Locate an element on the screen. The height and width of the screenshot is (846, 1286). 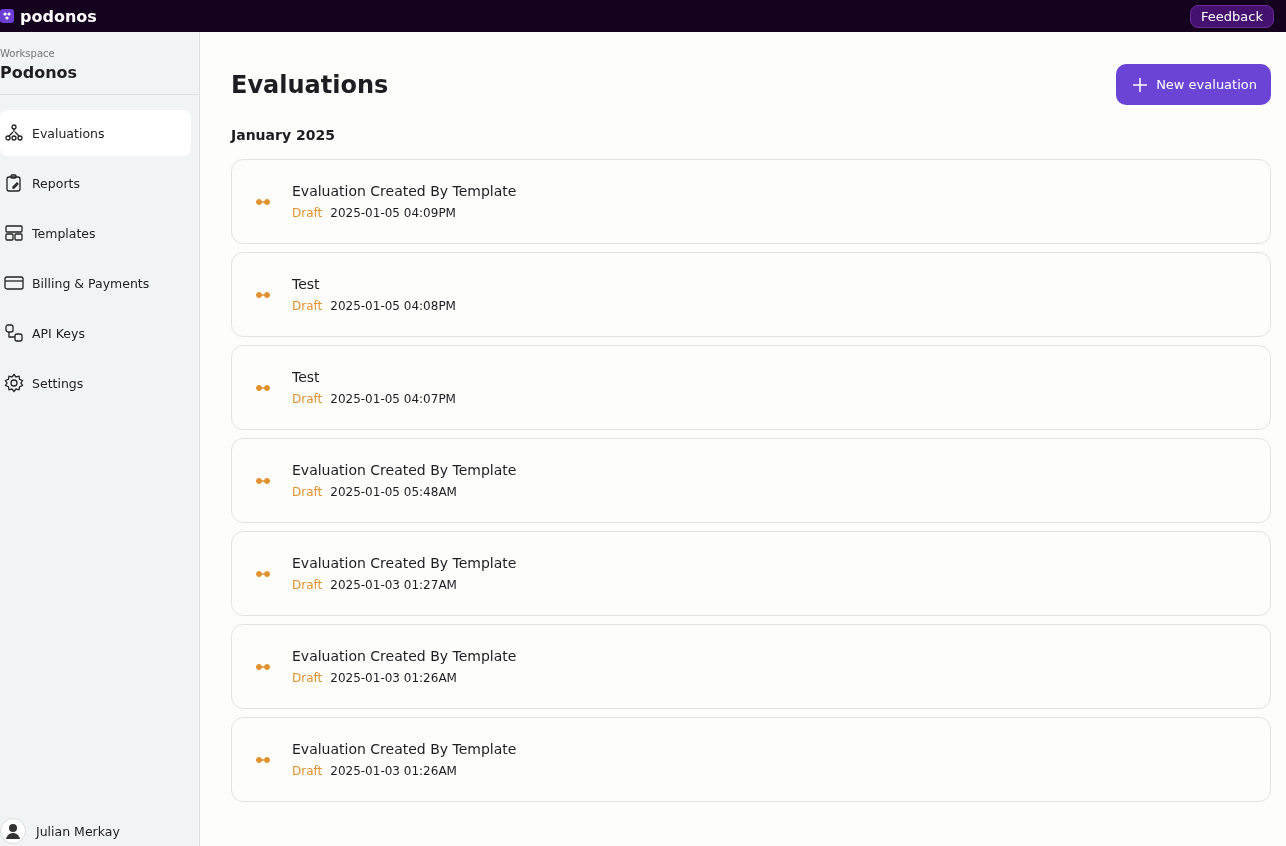
new-evaluation-button: New evaluation is located at coordinates (1193, 84).